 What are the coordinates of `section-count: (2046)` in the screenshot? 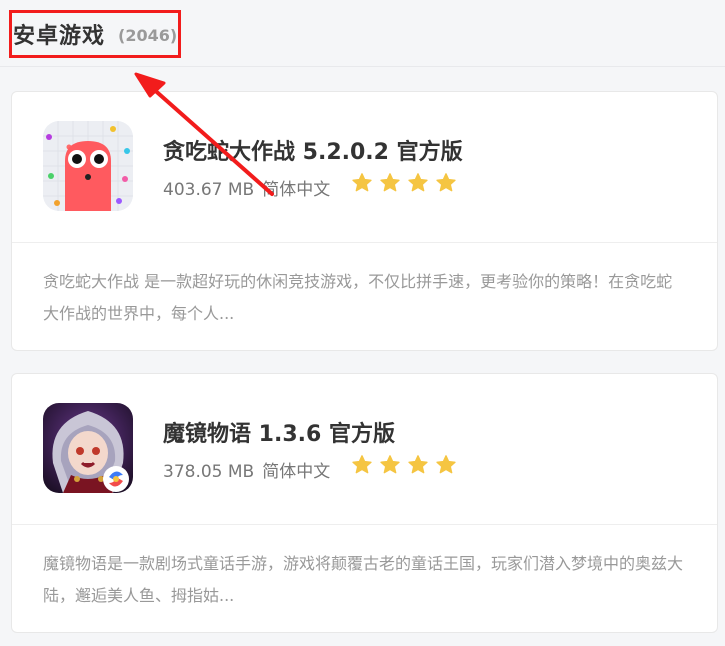 It's located at (148, 35).